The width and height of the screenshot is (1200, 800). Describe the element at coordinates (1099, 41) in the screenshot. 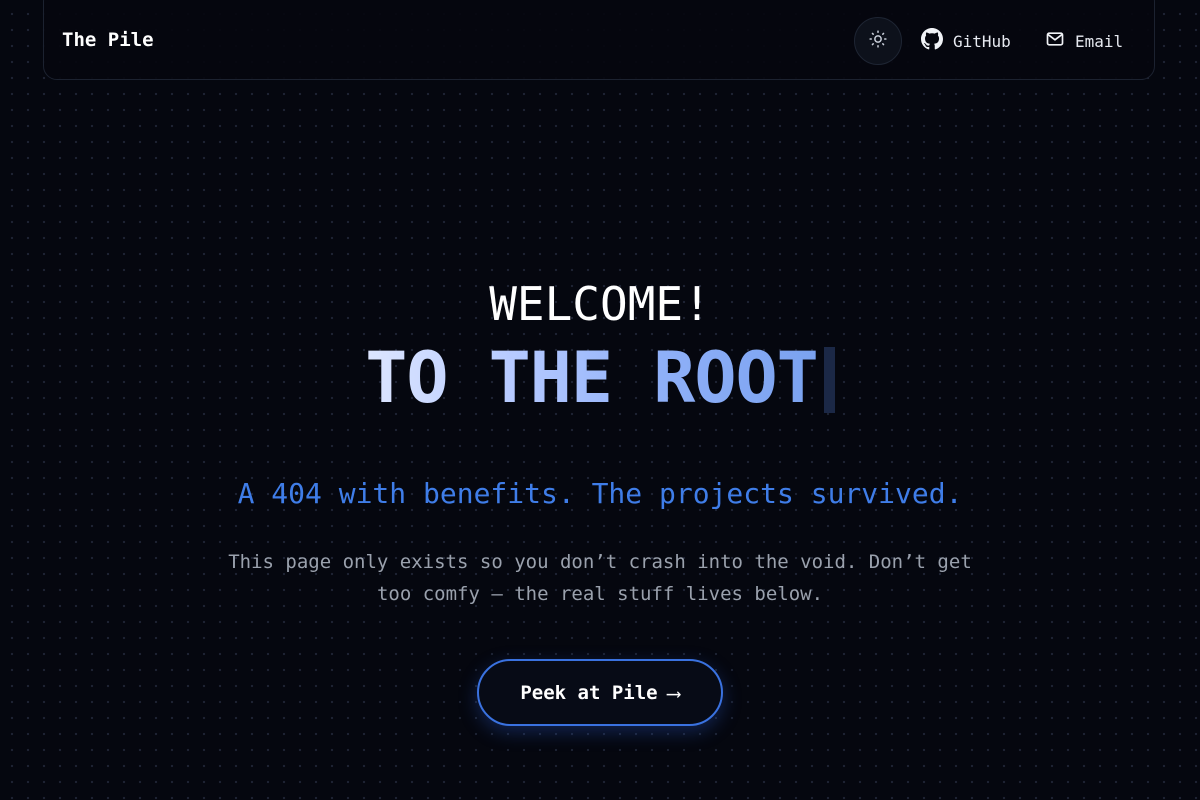

I see `email-label: Email` at that location.